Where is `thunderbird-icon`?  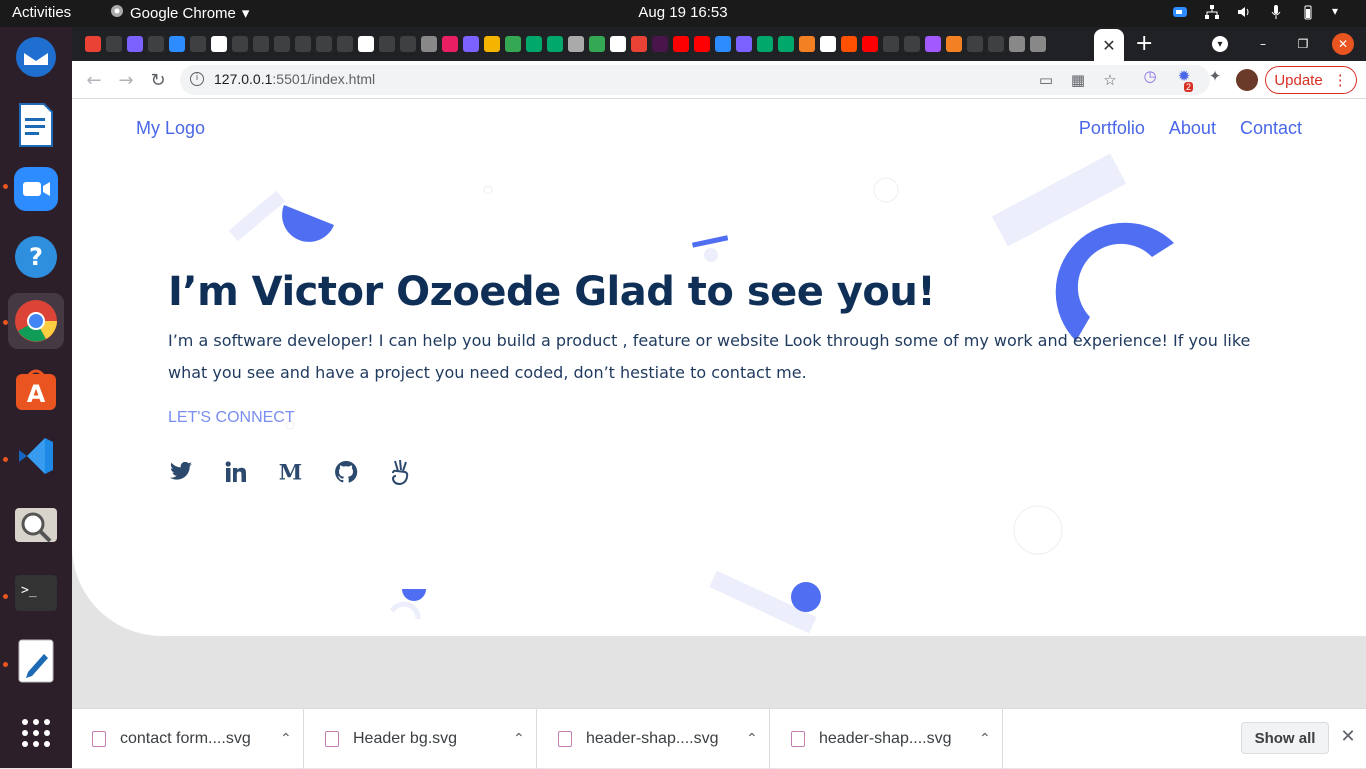
thunderbird-icon is located at coordinates (36, 57).